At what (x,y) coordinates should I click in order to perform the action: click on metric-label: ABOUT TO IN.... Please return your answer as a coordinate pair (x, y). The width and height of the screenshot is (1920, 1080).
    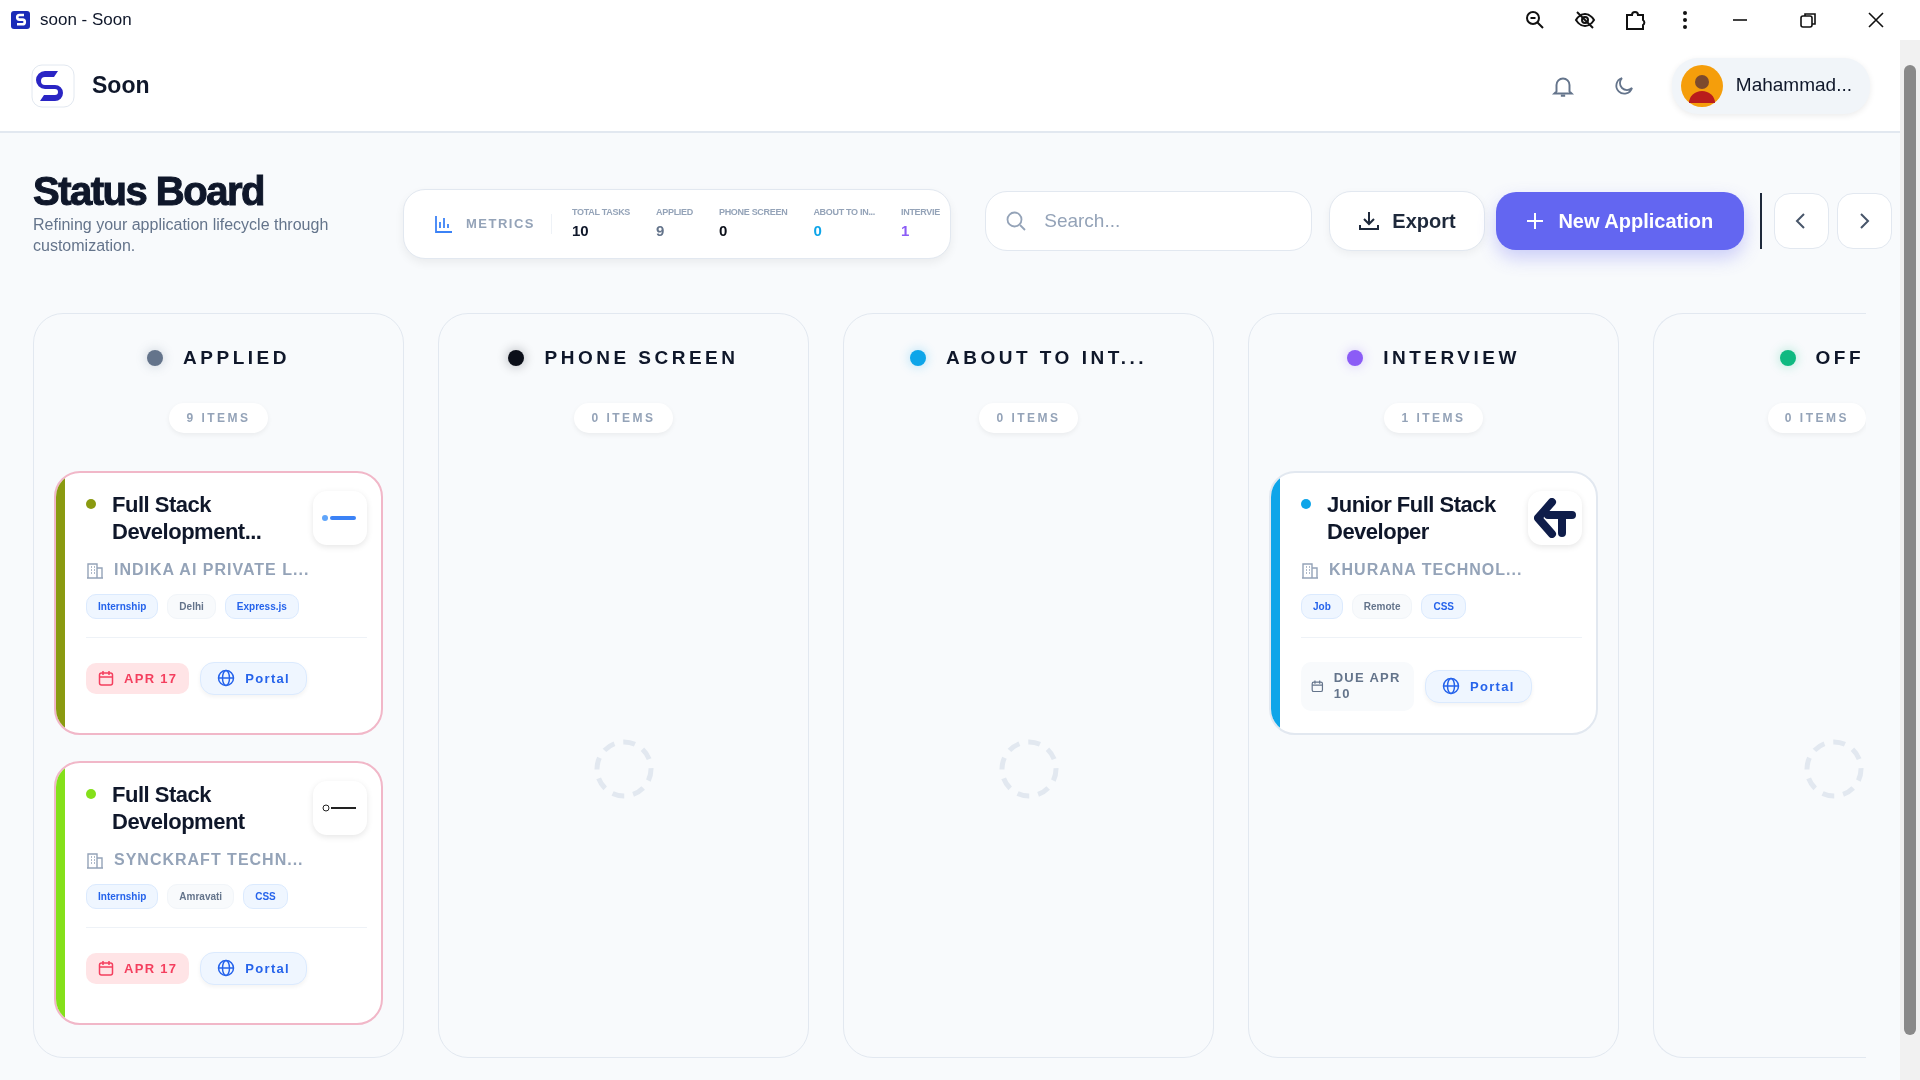
    Looking at the image, I should click on (844, 212).